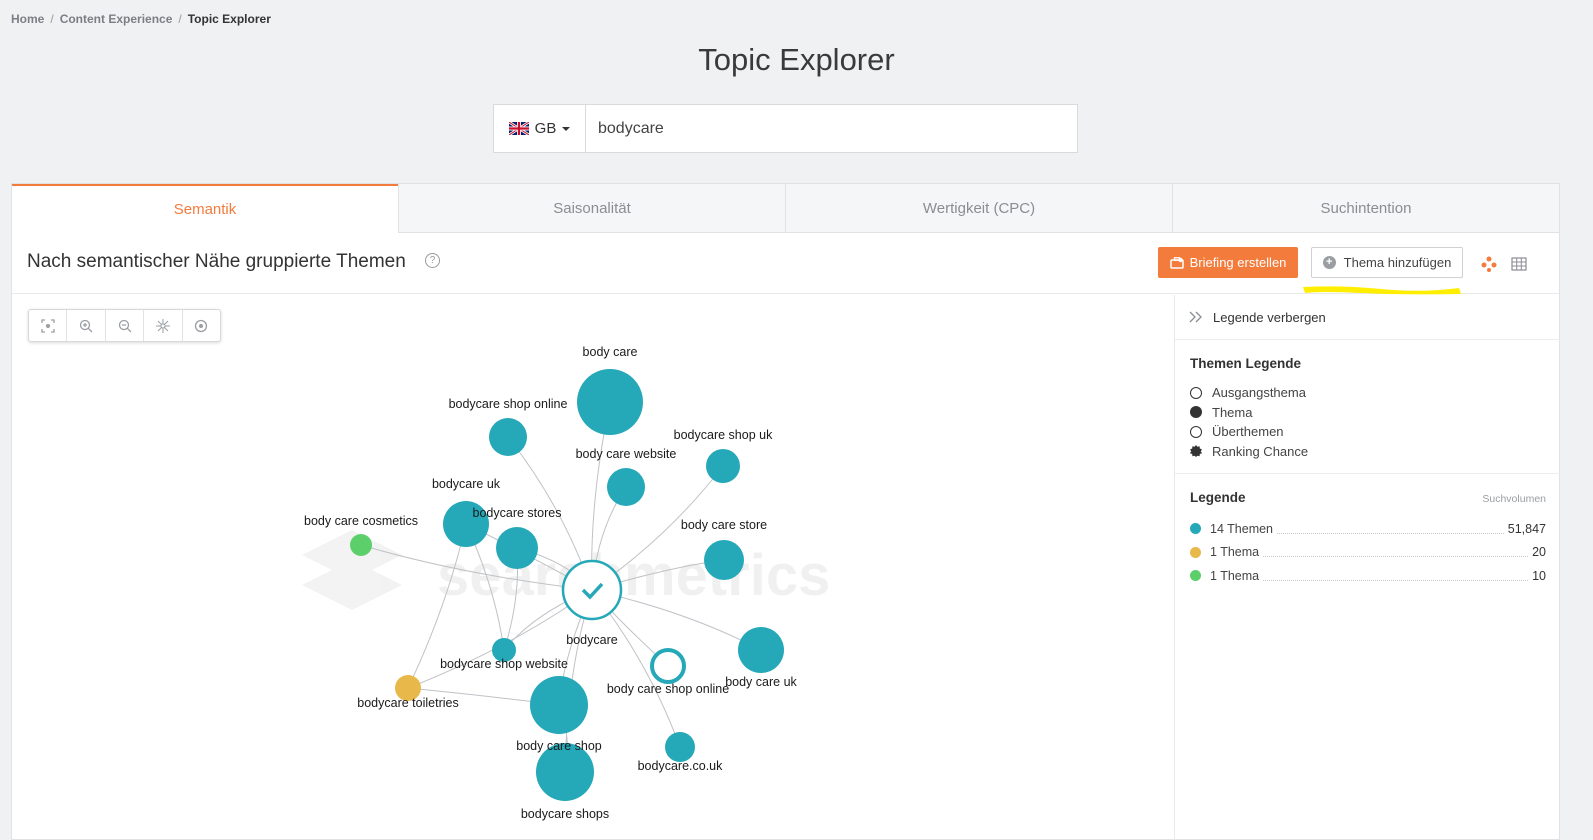  I want to click on topic-node-label: bodycare uk, so click(466, 484).